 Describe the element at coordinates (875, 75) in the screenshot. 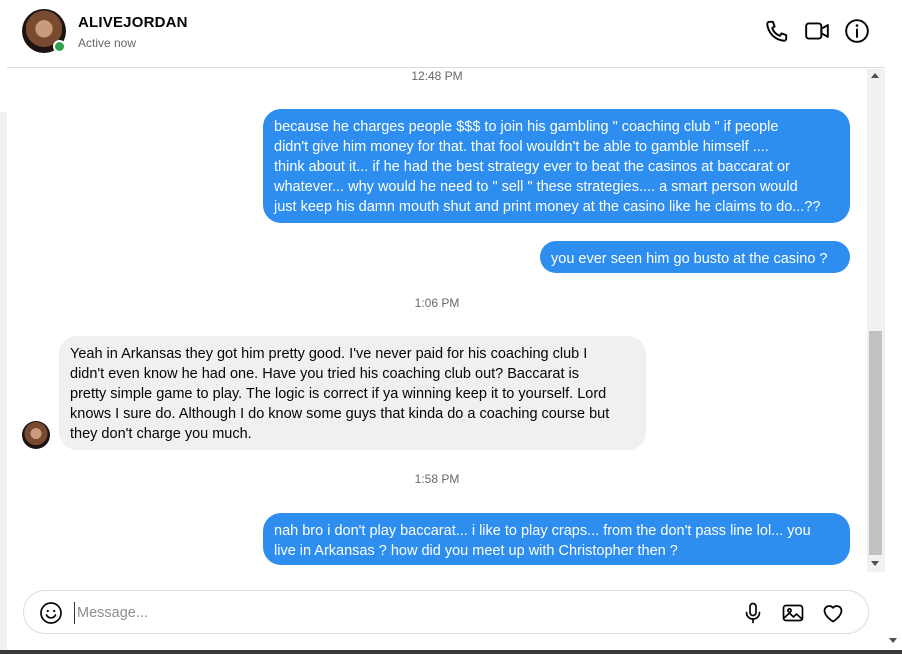

I see `scroll-up-arrow-icon` at that location.